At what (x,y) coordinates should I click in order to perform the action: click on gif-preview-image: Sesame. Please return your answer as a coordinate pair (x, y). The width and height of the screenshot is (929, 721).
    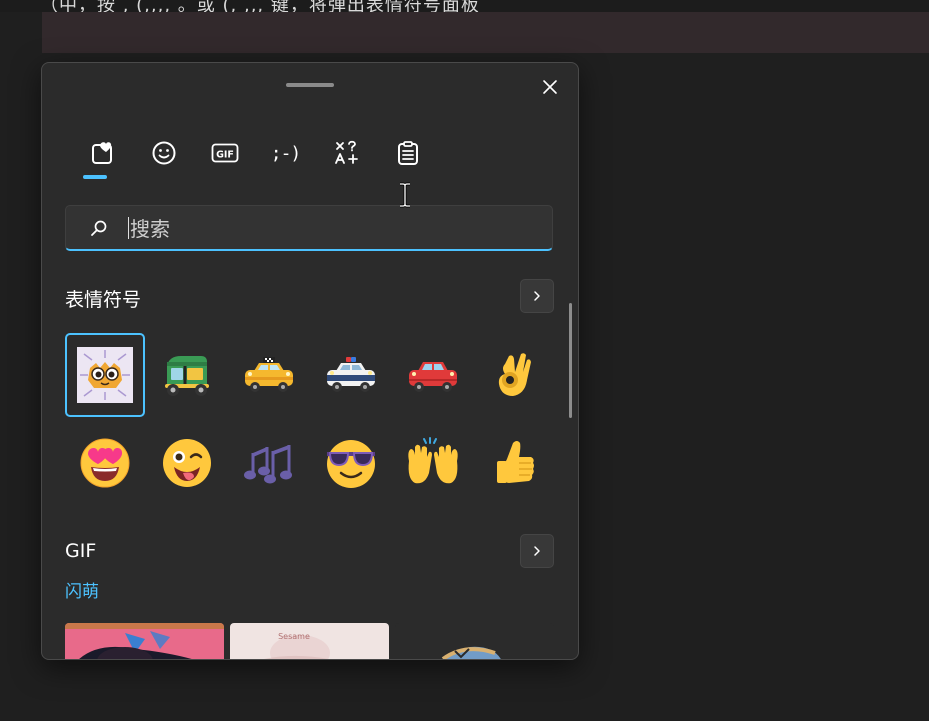
    Looking at the image, I should click on (309, 641).